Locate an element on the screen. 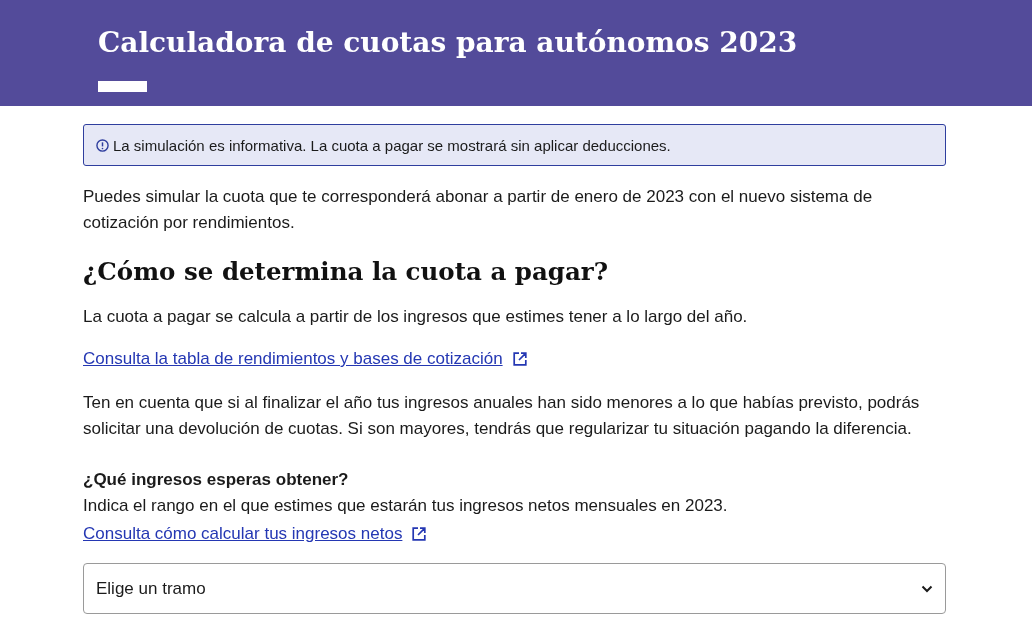 This screenshot has width=1032, height=631. page-title: Calculadora de cuotas para autónomos 2023 is located at coordinates (448, 43).